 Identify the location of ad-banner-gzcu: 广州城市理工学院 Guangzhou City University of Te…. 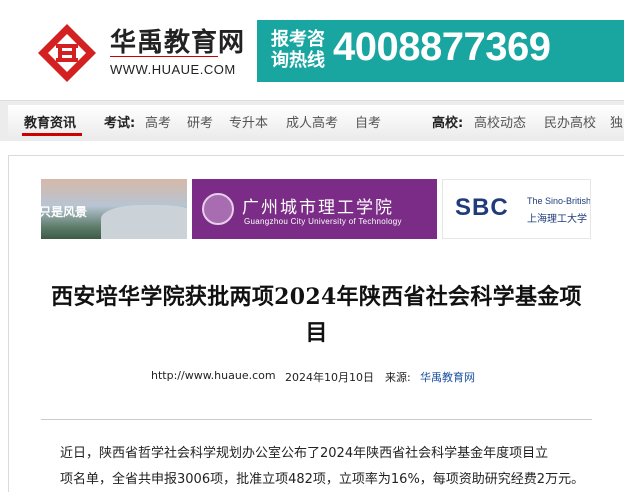
(314, 209).